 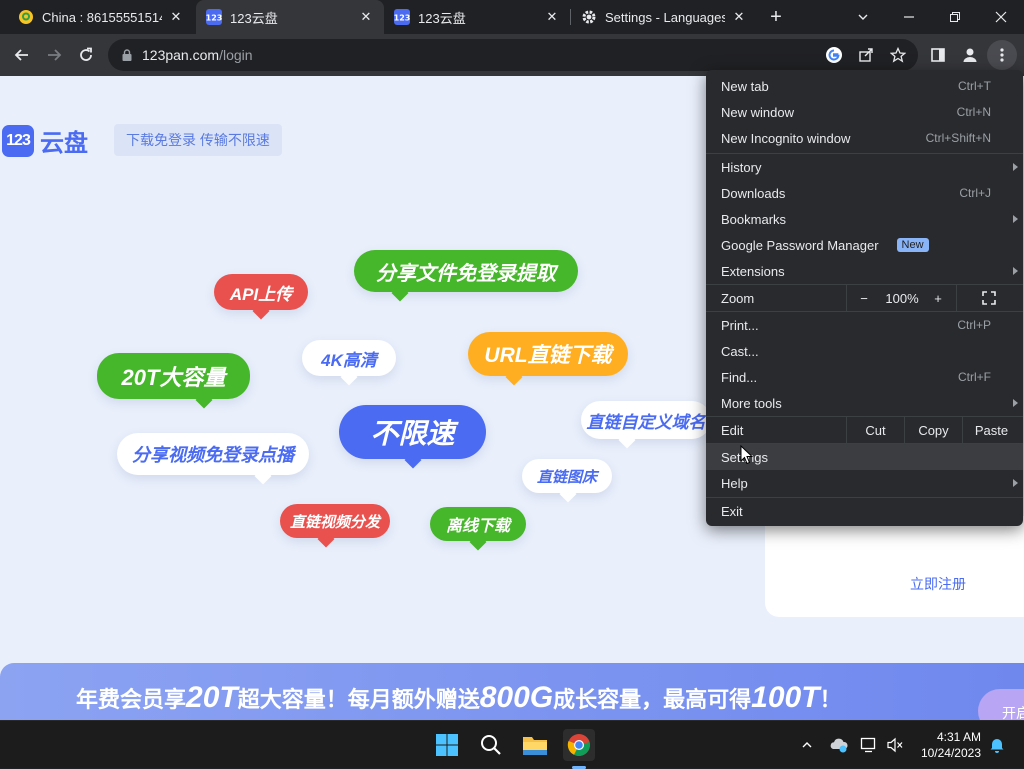 I want to click on menu-item-bookmarks: Bookmarks, so click(x=864, y=219).